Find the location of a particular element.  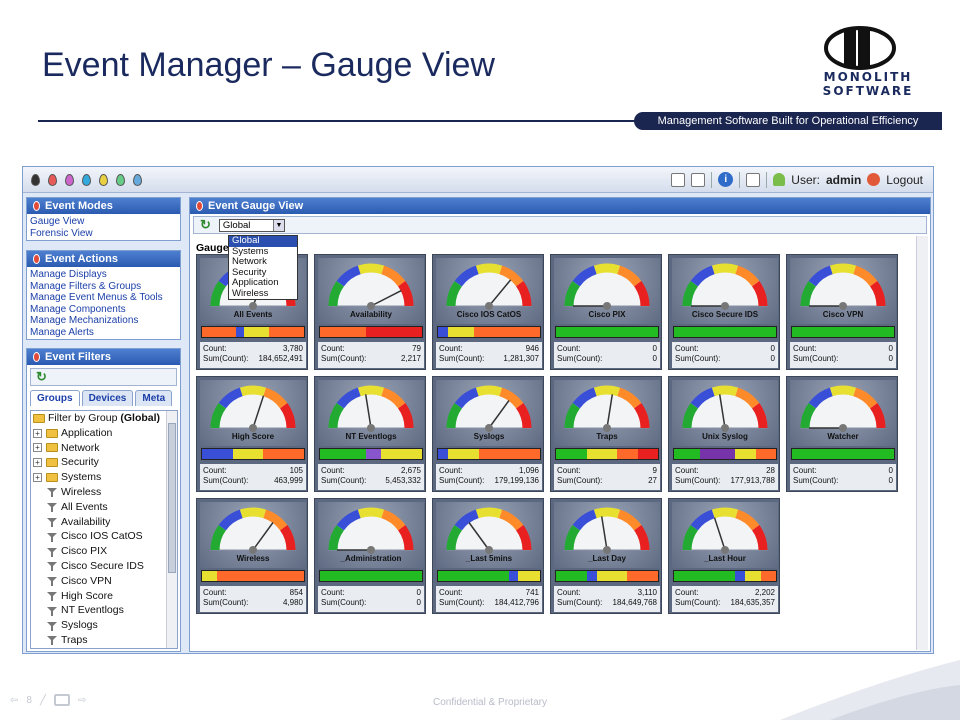

tree-filter-item: Syslogs is located at coordinates (104, 625).